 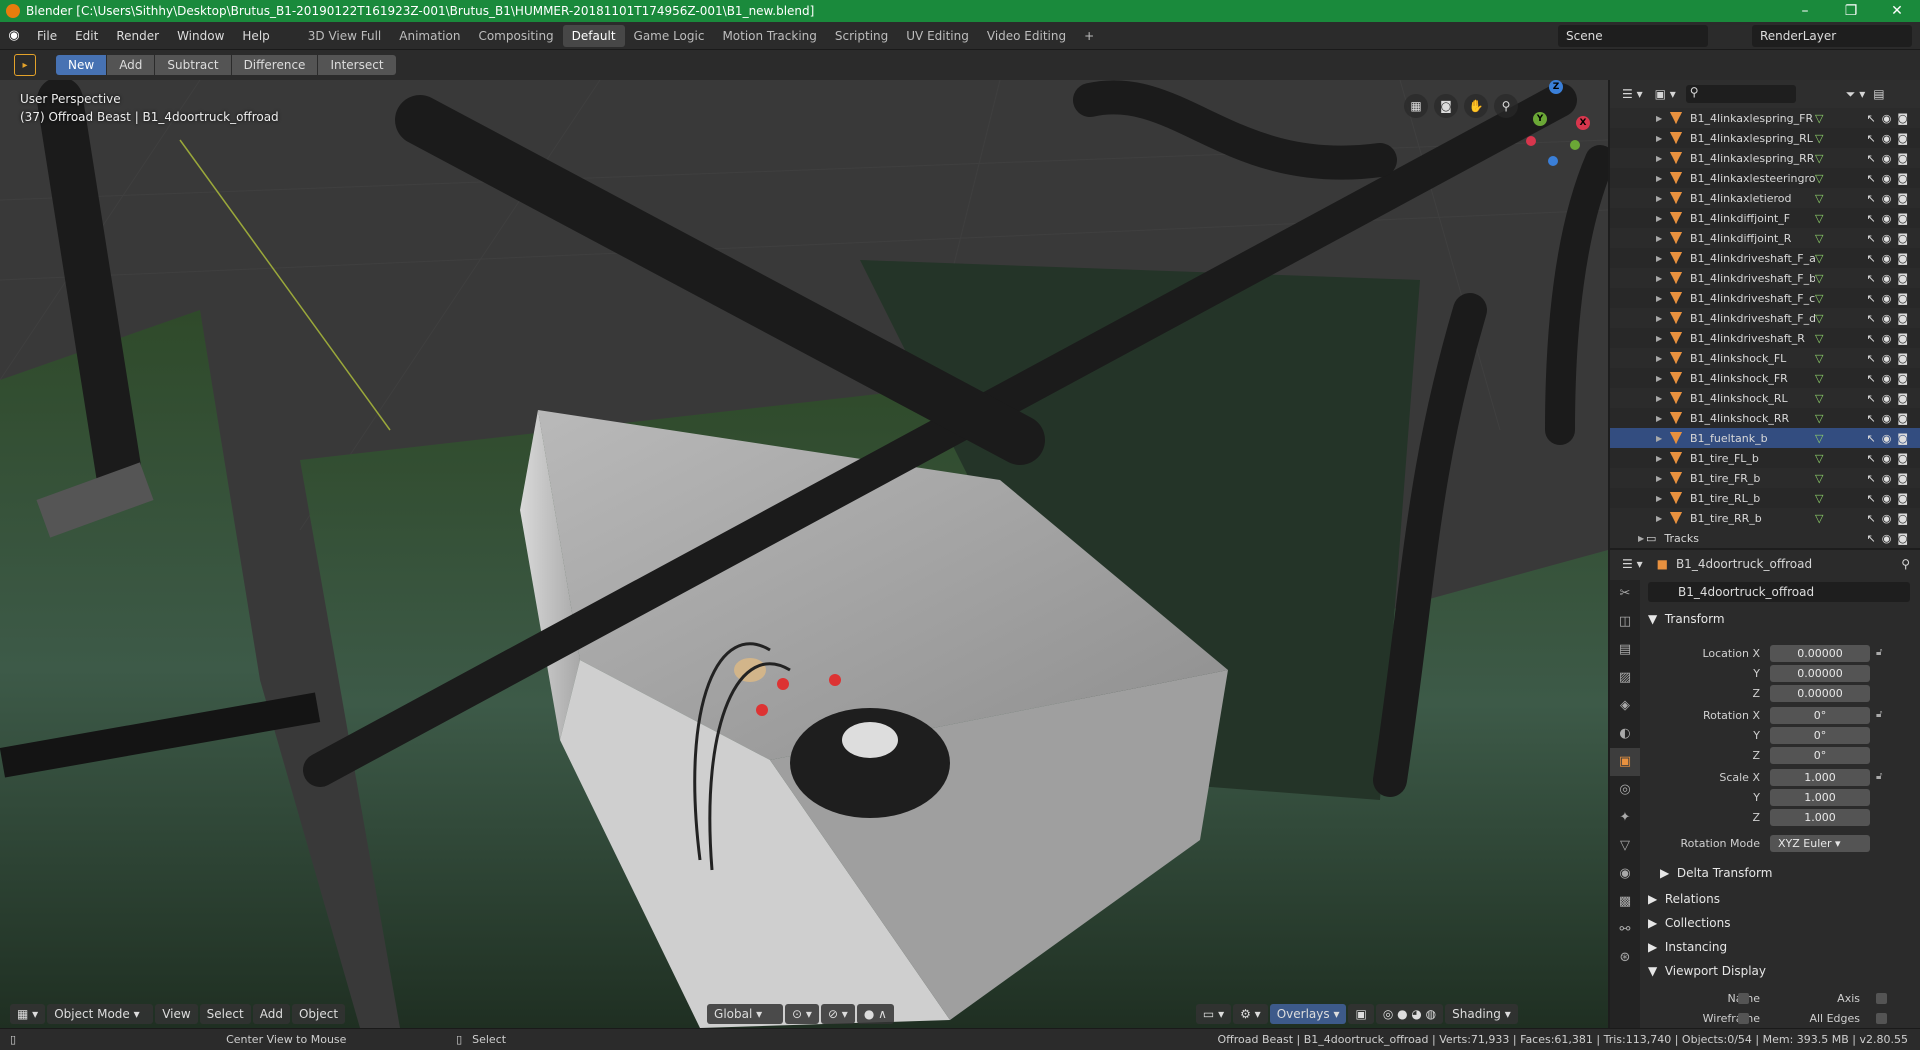 I want to click on gizmo-neg-y-dot, so click(x=1575, y=145).